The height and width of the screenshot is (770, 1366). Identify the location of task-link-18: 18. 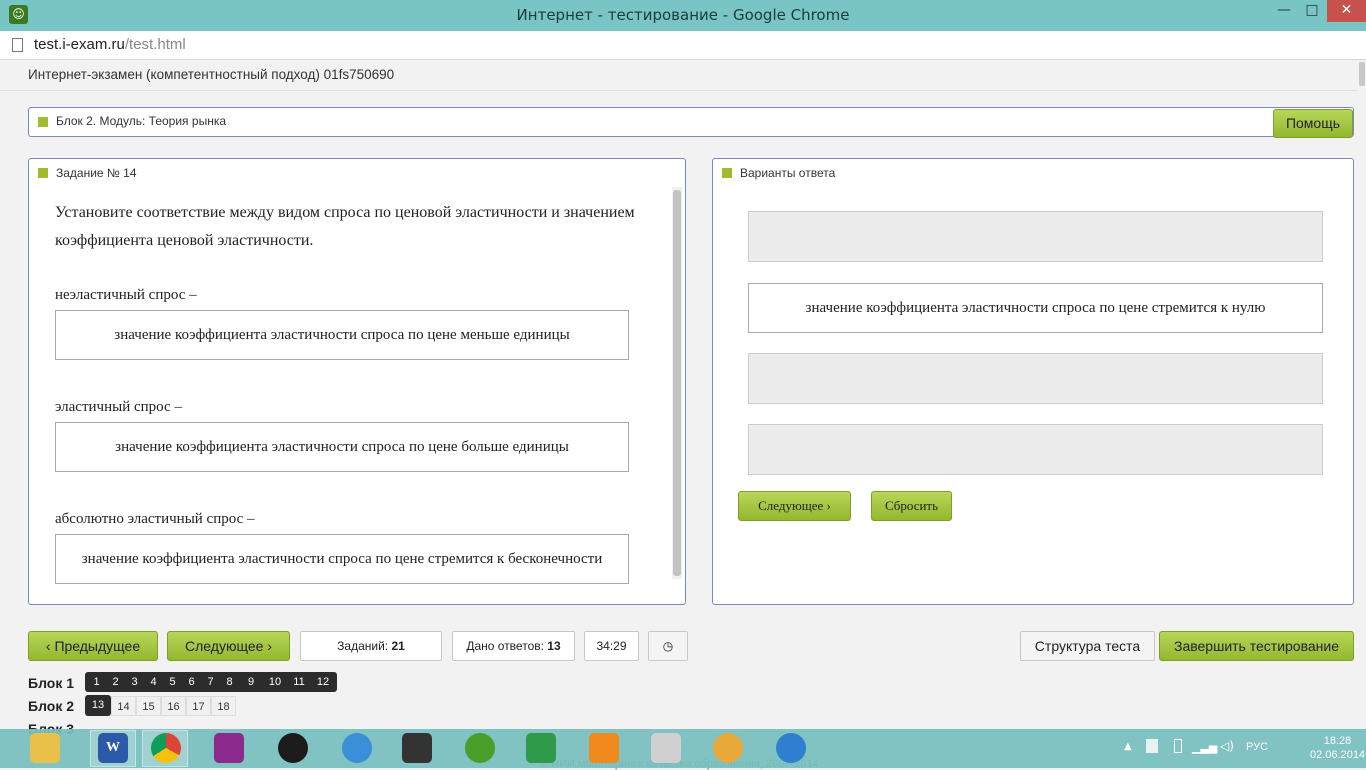
(223, 706).